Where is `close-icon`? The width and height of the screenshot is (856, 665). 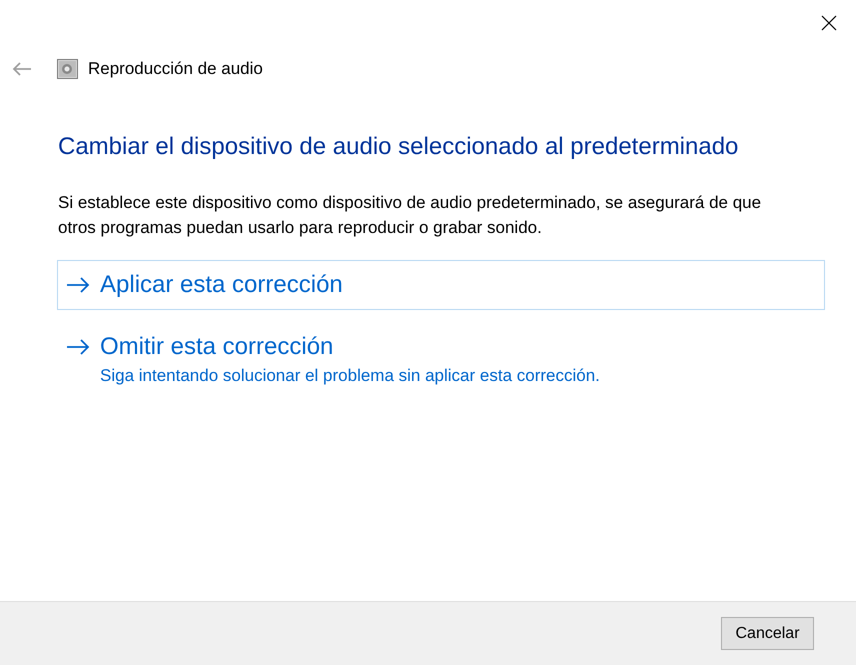
close-icon is located at coordinates (829, 23).